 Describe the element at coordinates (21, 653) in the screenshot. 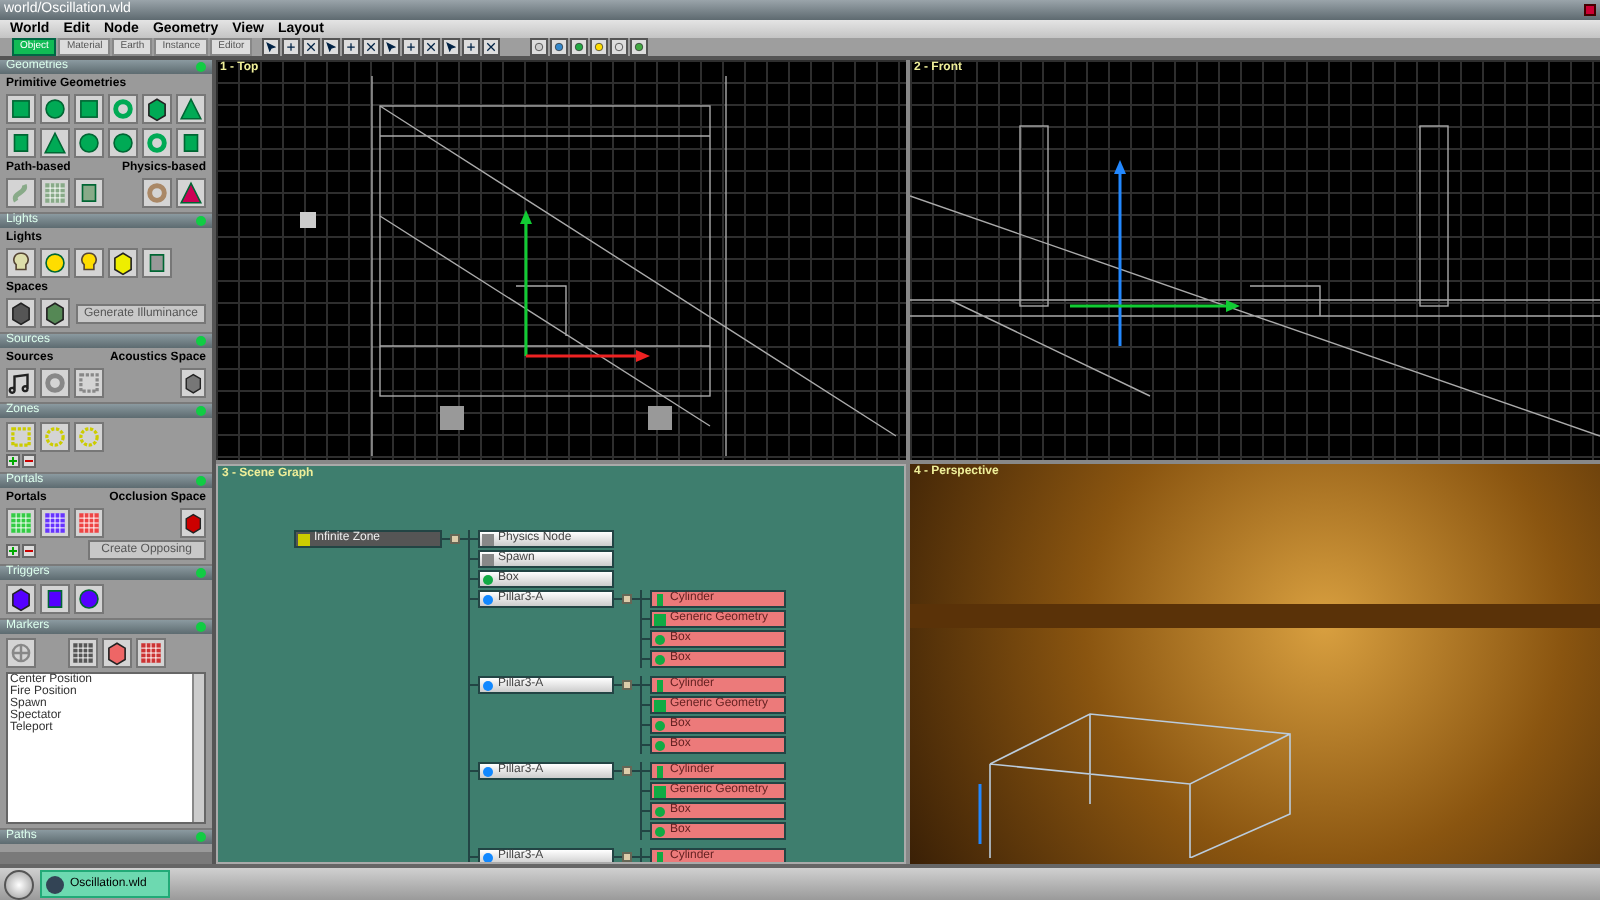

I see `crosshair-icon` at that location.